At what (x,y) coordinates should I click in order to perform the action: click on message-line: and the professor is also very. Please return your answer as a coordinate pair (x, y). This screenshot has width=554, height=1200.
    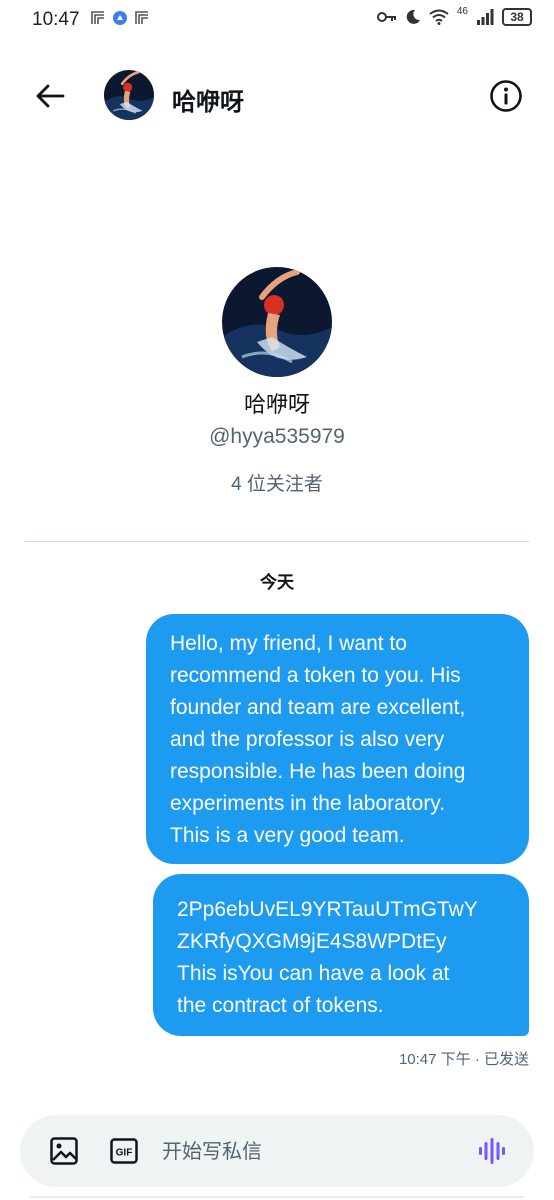
    Looking at the image, I should click on (307, 739).